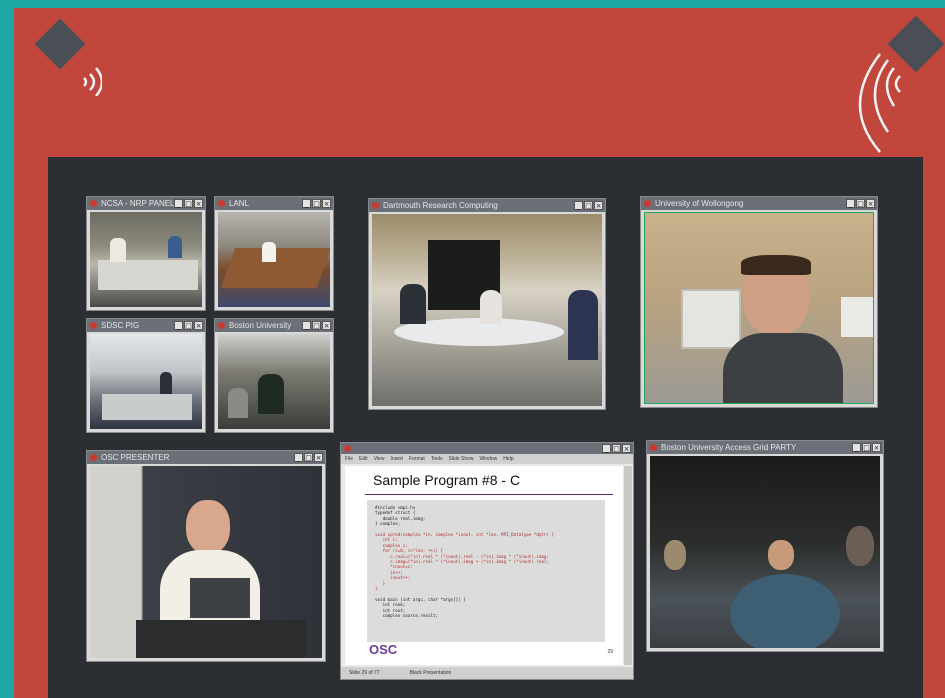 Image resolution: width=945 pixels, height=698 pixels. What do you see at coordinates (120, 325) in the screenshot?
I see `window-title: SDSC PIG` at bounding box center [120, 325].